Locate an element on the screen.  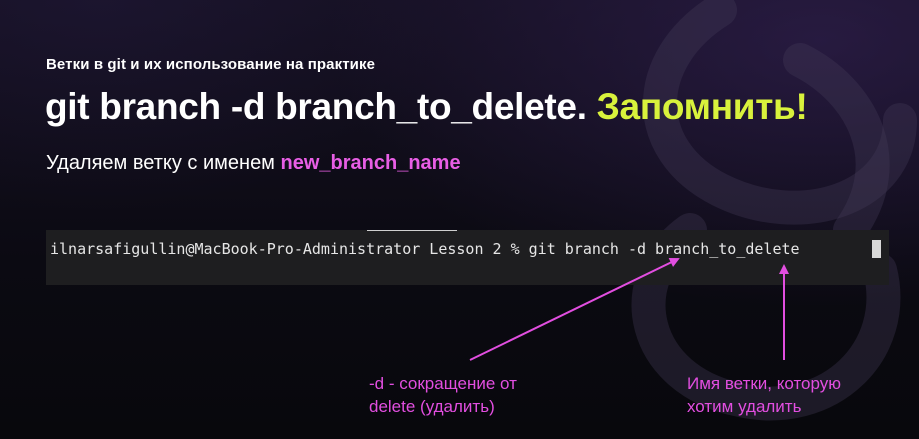
flag-annotation-line1: -d - сокращение от is located at coordinates (443, 383).